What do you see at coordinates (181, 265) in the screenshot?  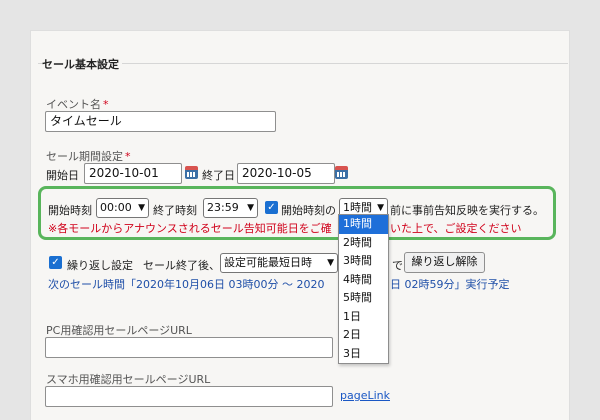 I see `repeat-text: セール終了後、` at bounding box center [181, 265].